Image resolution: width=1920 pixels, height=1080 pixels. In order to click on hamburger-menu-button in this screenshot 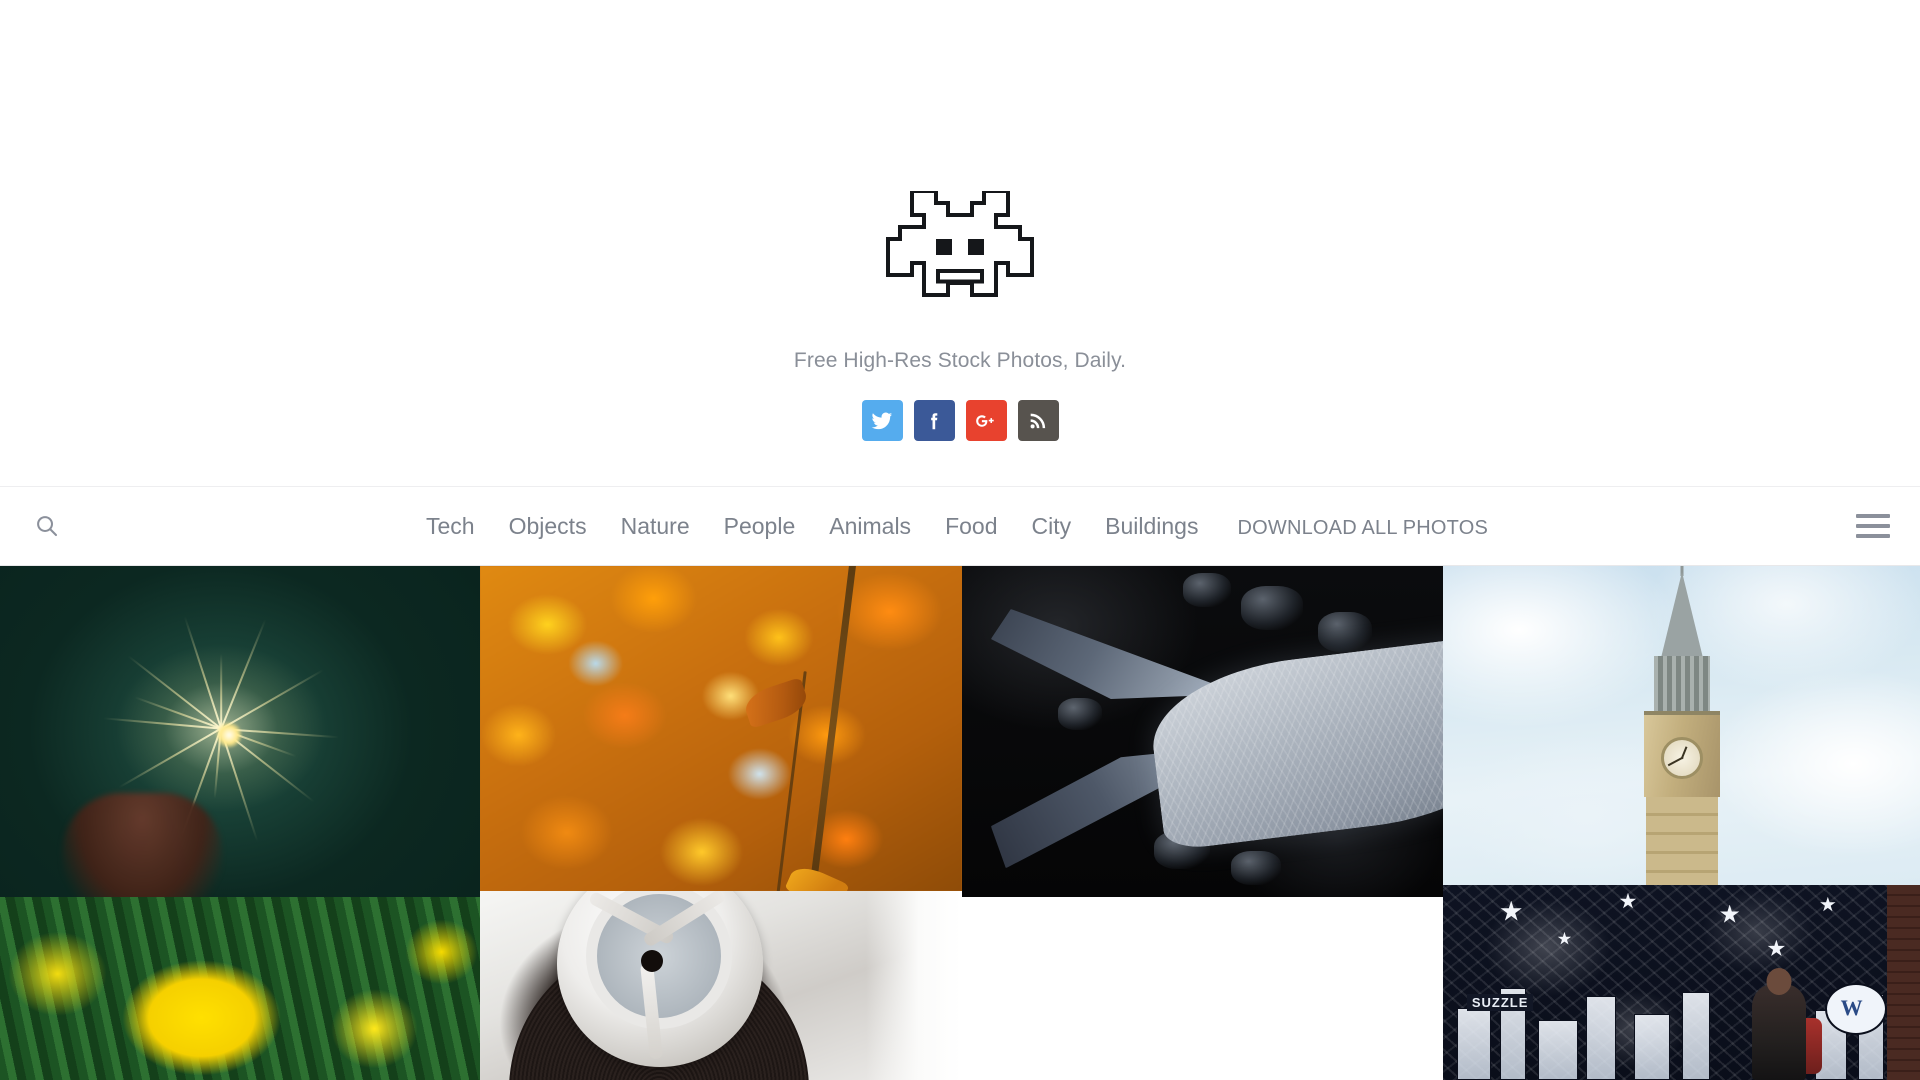, I will do `click(1873, 526)`.